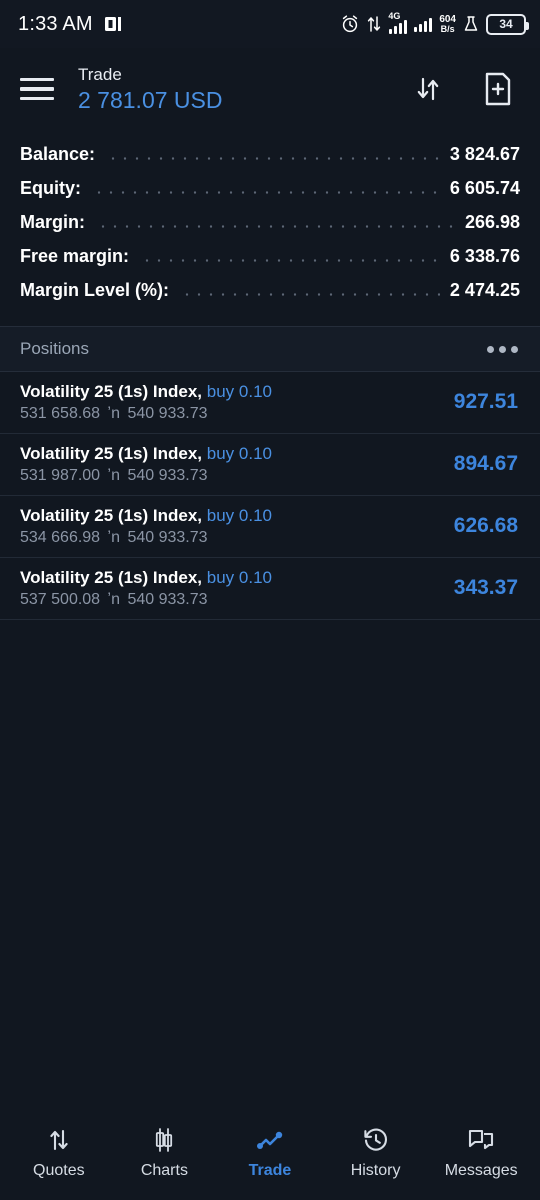  Describe the element at coordinates (146, 476) in the screenshot. I see `position-price-line: 531 987.00 ʼn 540 933.73` at that location.